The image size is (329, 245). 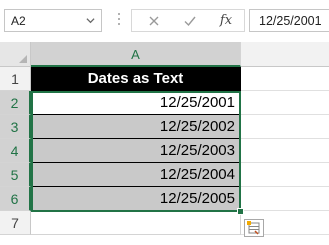 I want to click on insert-function-icon: fx, so click(x=226, y=21).